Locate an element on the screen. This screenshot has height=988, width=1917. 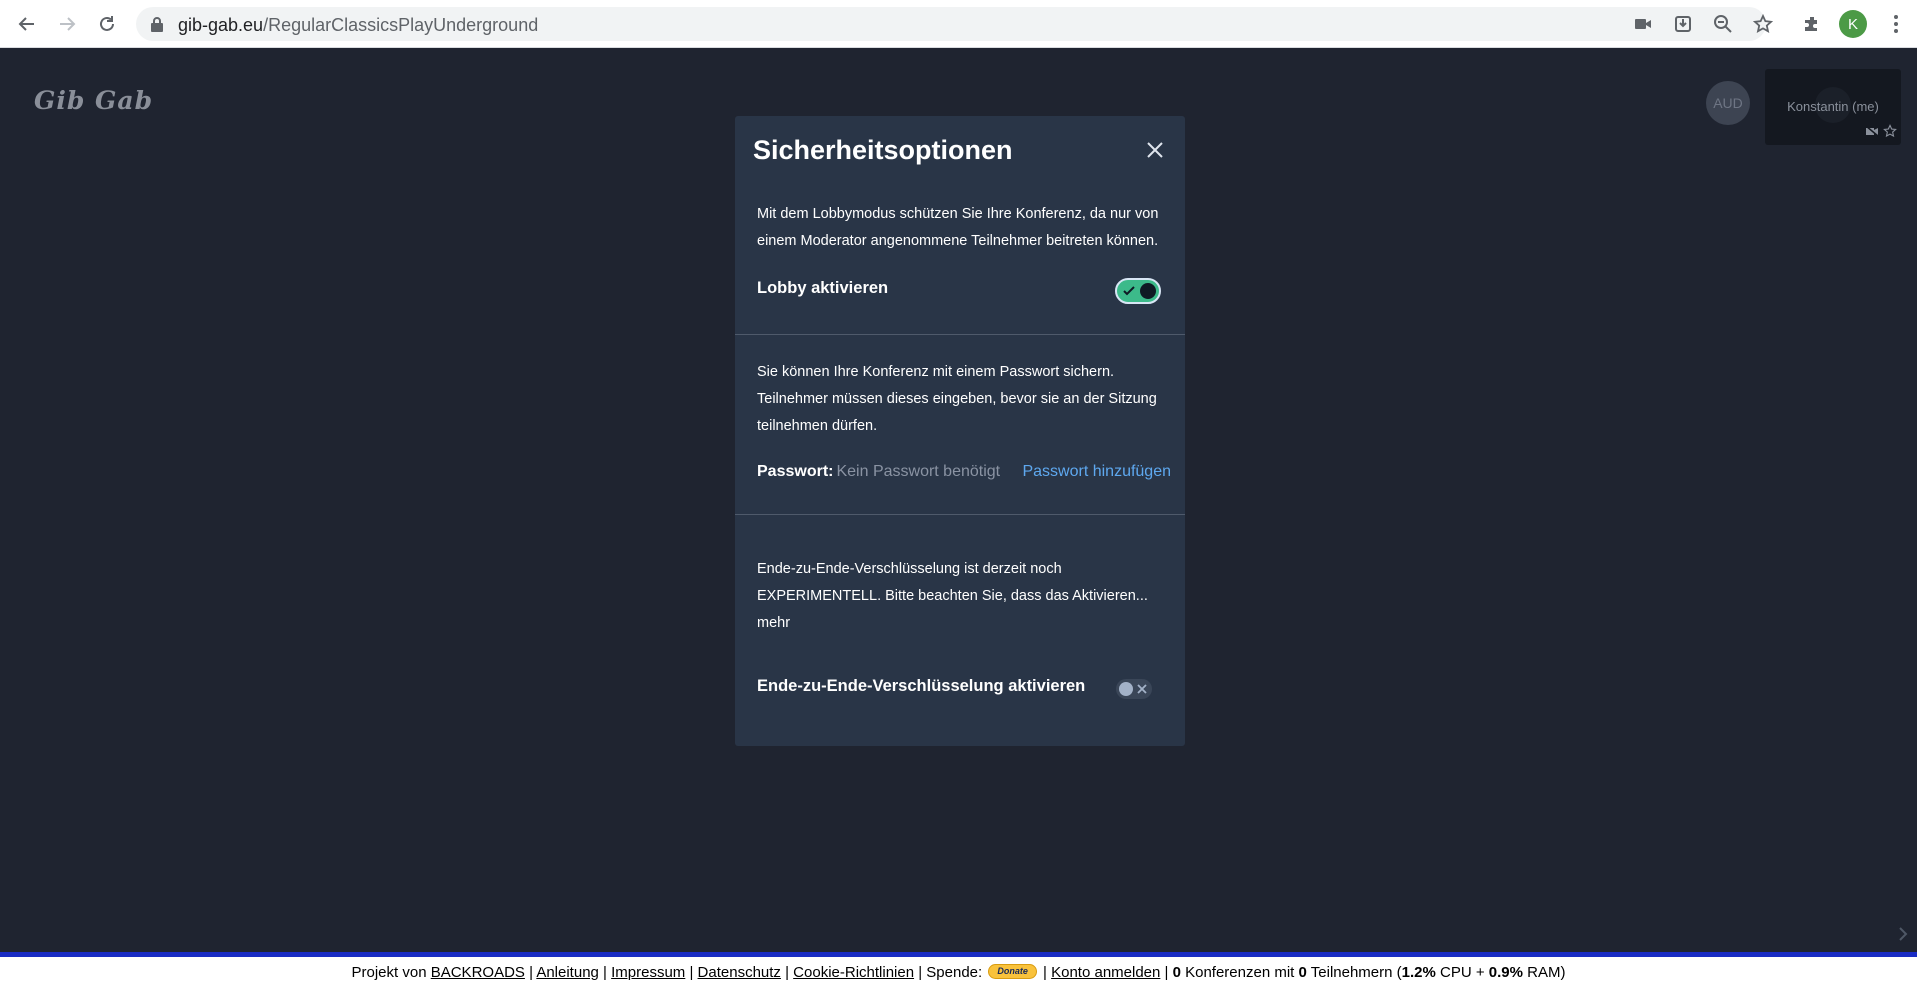
cookie-link: Cookie-Richtlinien is located at coordinates (853, 972).